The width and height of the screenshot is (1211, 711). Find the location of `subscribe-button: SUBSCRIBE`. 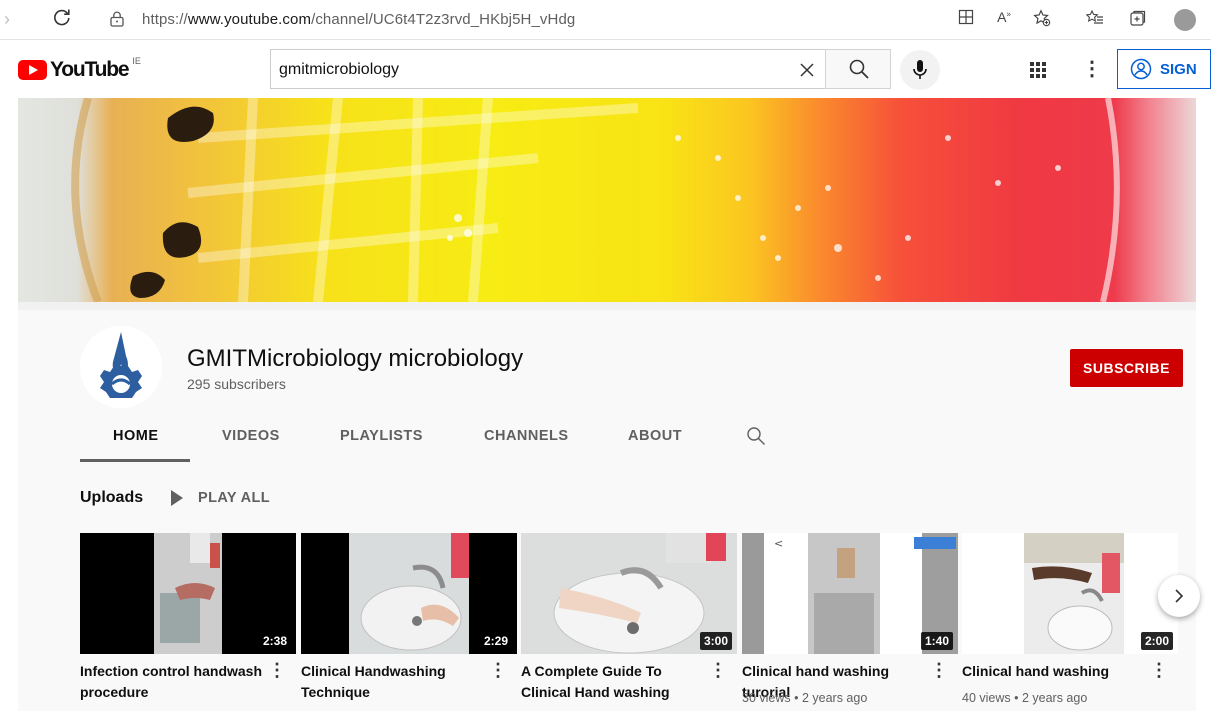

subscribe-button: SUBSCRIBE is located at coordinates (1126, 368).